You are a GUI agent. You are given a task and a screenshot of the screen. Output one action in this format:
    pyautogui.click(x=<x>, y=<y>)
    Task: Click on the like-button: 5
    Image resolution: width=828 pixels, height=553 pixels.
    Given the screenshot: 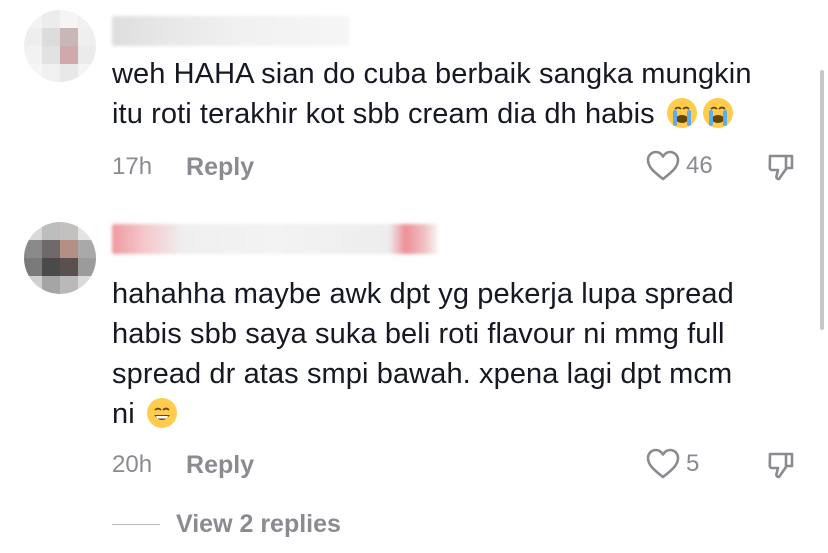 What is the action you would take?
    pyautogui.click(x=672, y=464)
    